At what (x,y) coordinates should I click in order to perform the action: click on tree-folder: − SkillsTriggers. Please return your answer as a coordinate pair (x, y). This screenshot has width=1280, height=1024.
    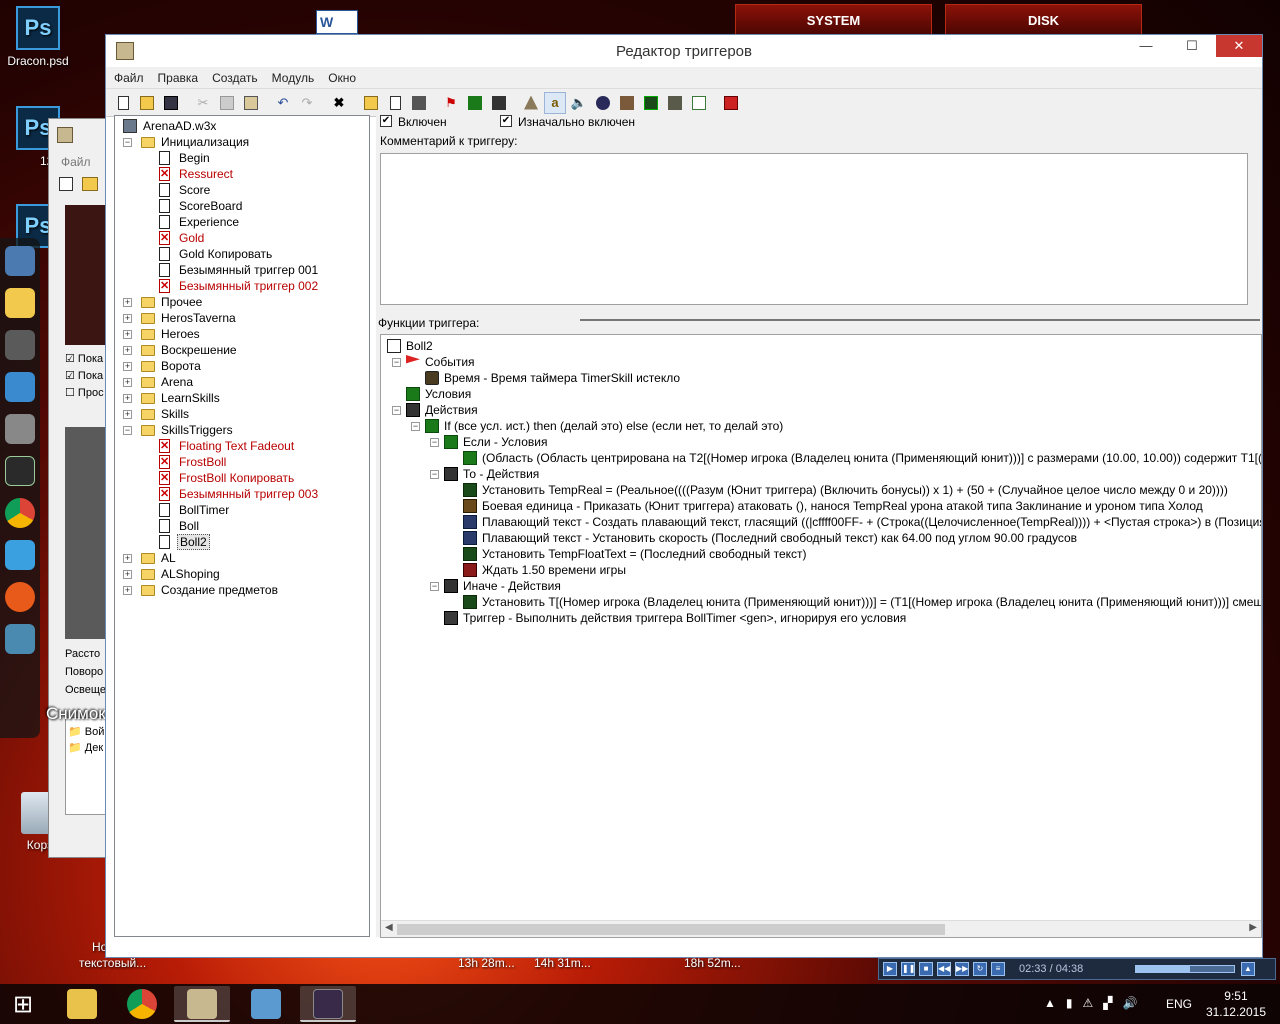
    Looking at the image, I should click on (243, 430).